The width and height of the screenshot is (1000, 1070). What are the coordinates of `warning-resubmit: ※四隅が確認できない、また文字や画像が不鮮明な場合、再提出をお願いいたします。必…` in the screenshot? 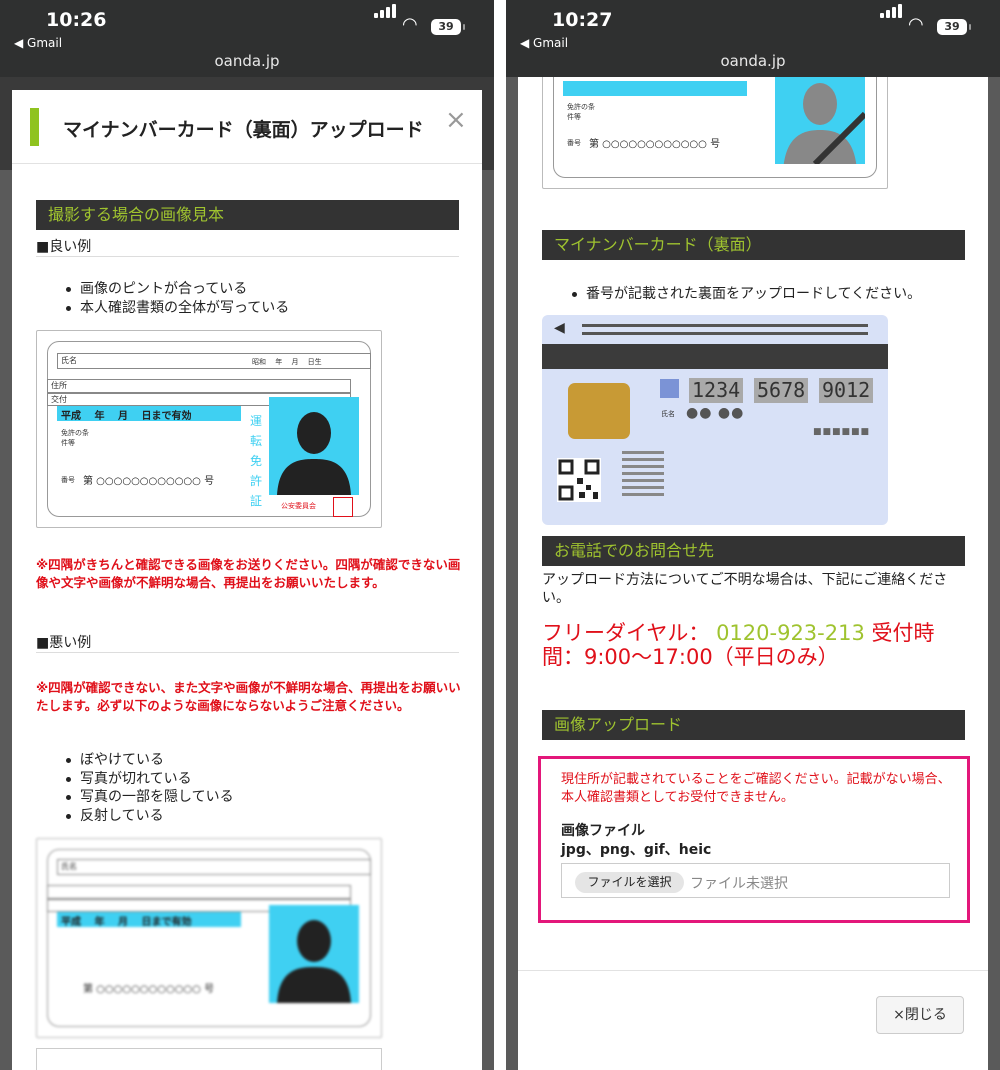 It's located at (248, 696).